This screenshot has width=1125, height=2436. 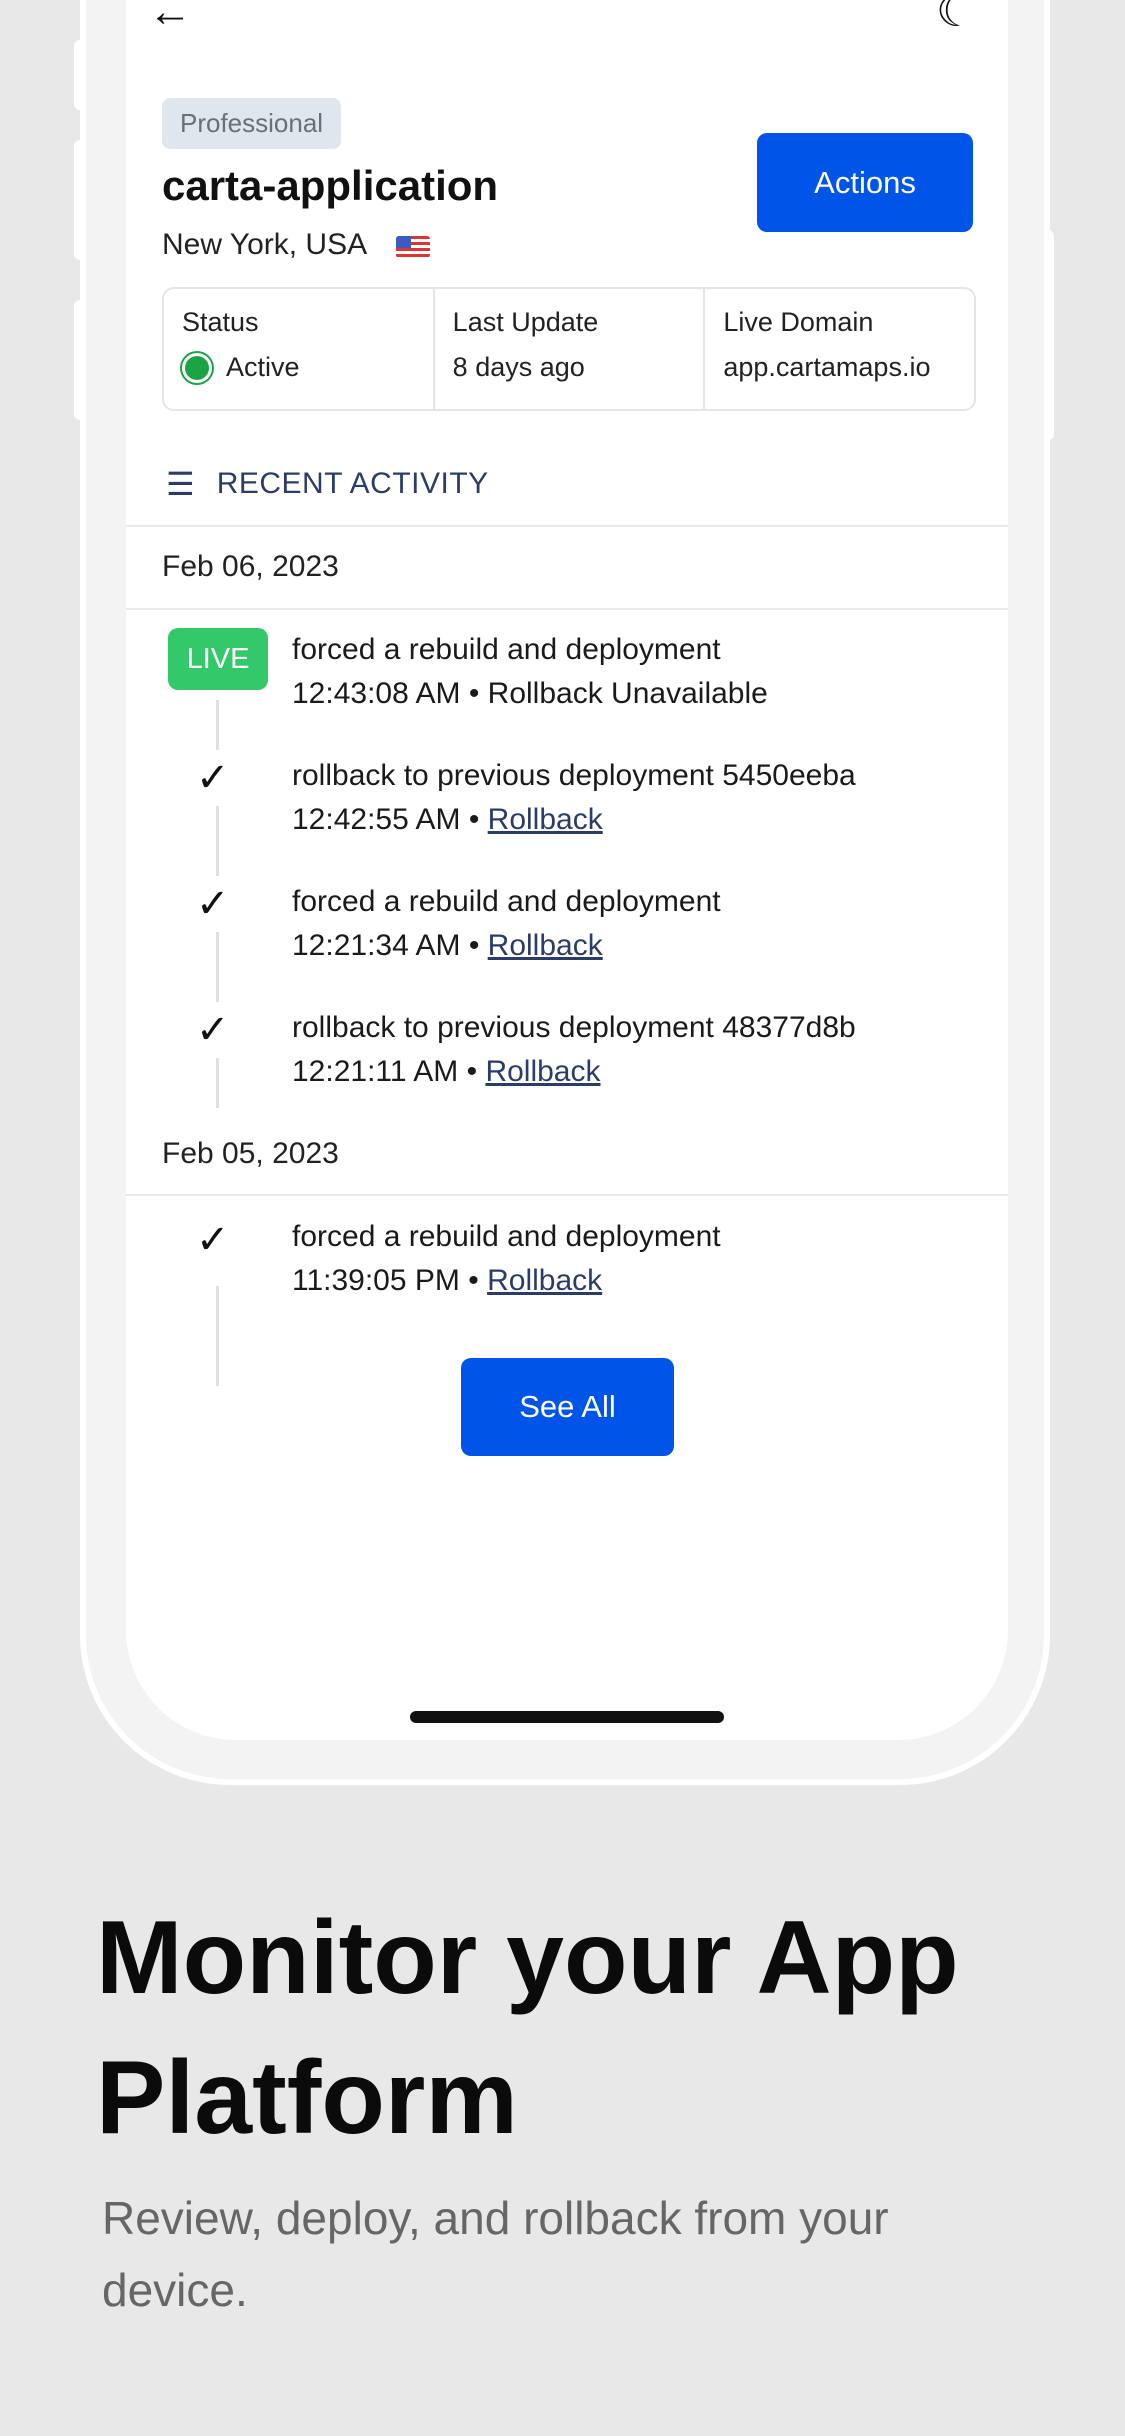 What do you see at coordinates (220, 322) in the screenshot?
I see `status-label: Status` at bounding box center [220, 322].